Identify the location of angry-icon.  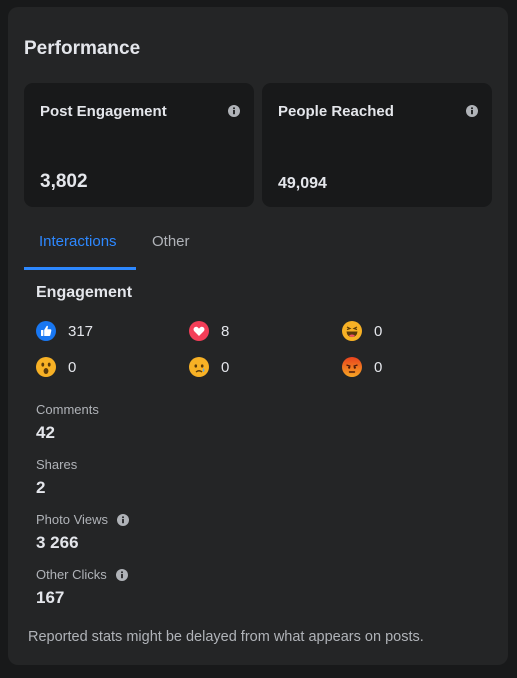
(352, 367).